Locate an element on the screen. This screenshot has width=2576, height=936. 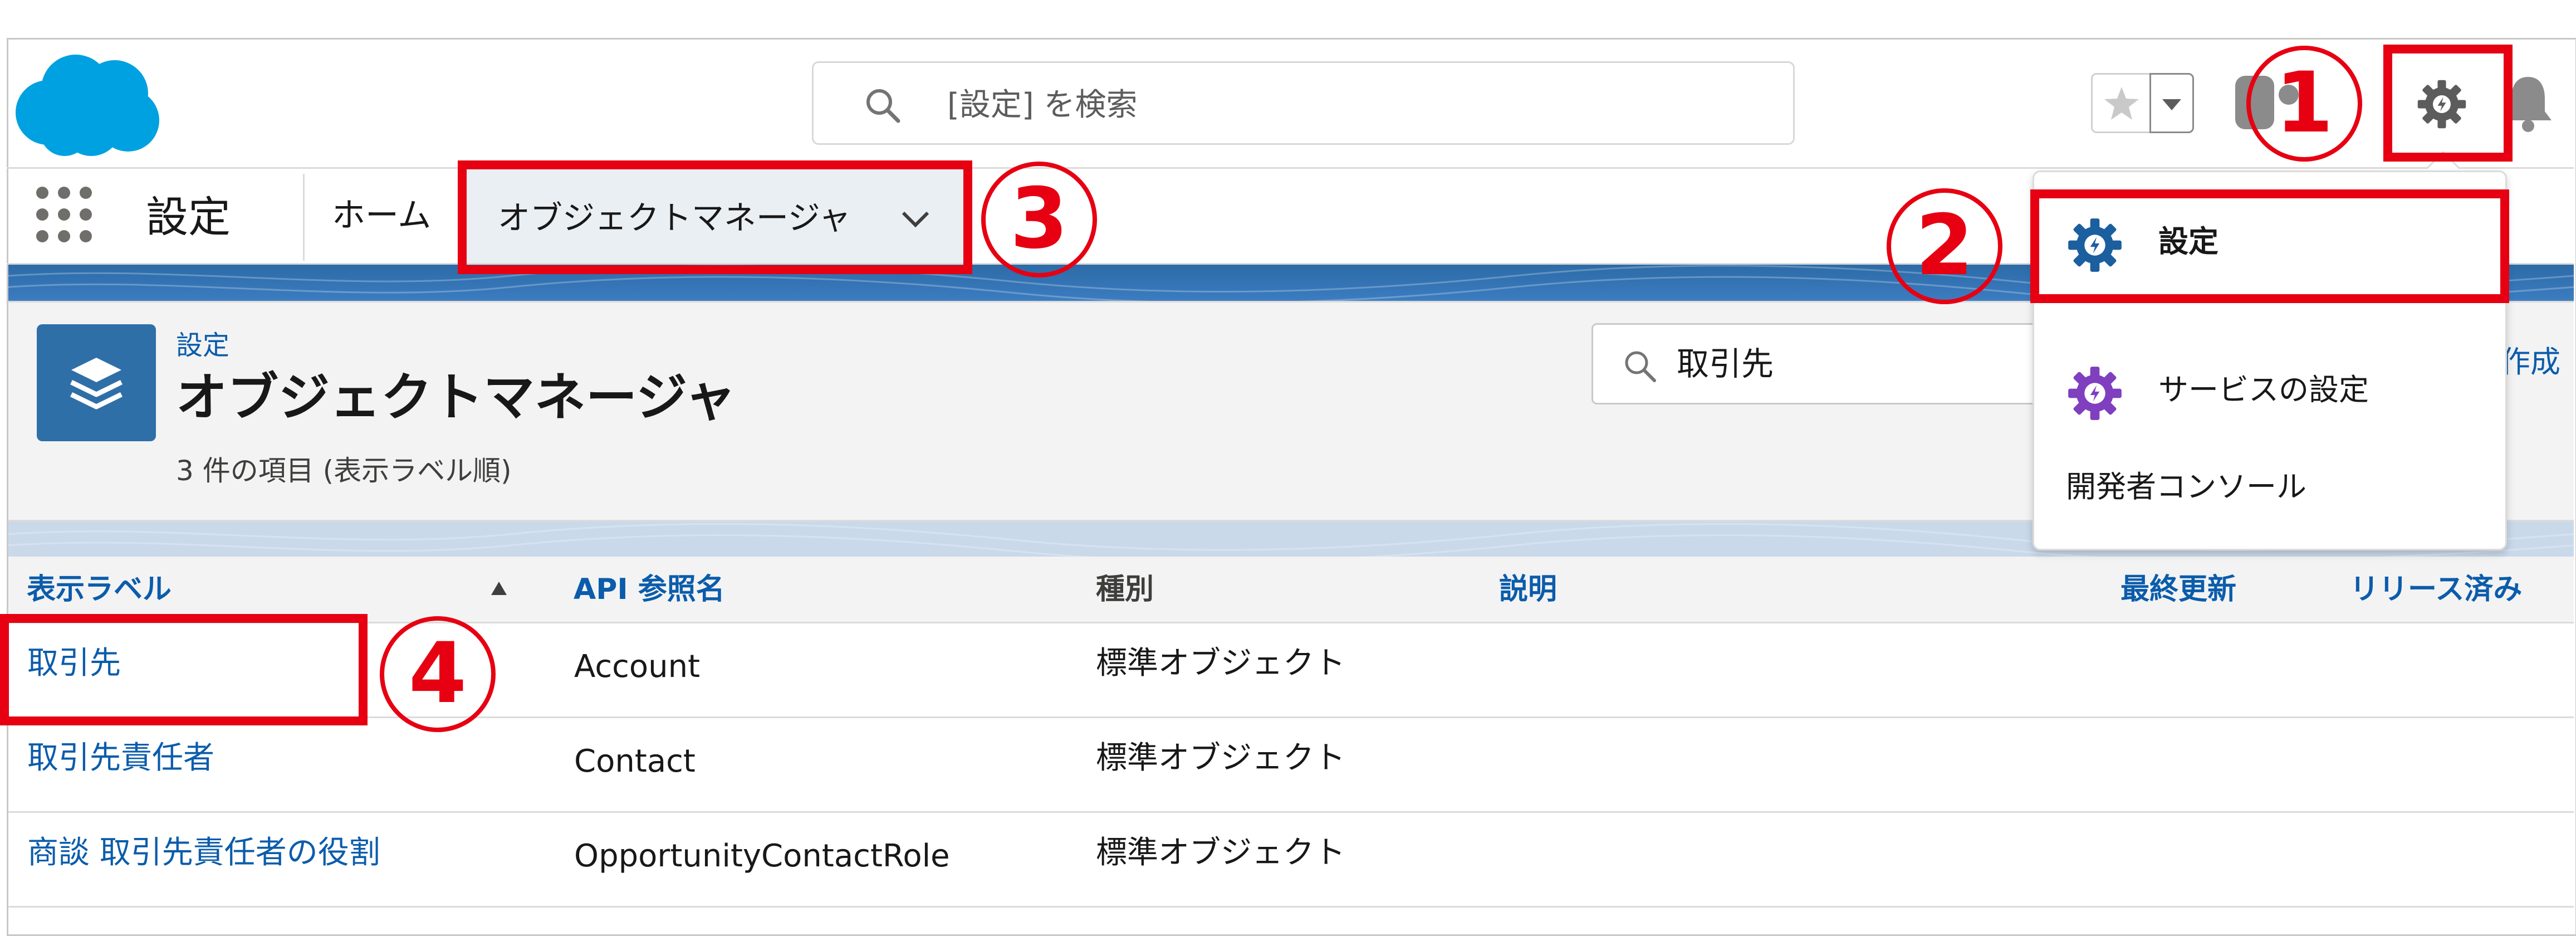
star-icon is located at coordinates (2121, 103).